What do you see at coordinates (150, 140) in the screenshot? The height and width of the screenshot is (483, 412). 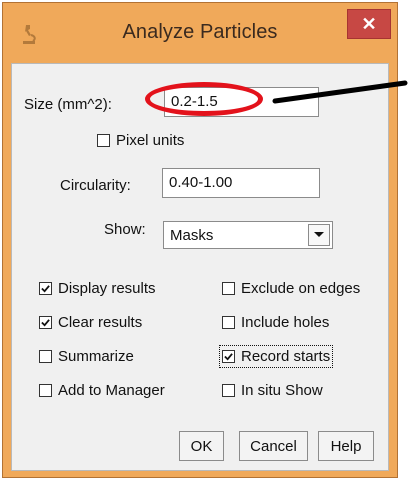 I see `pixel-units-label: Pixel units` at bounding box center [150, 140].